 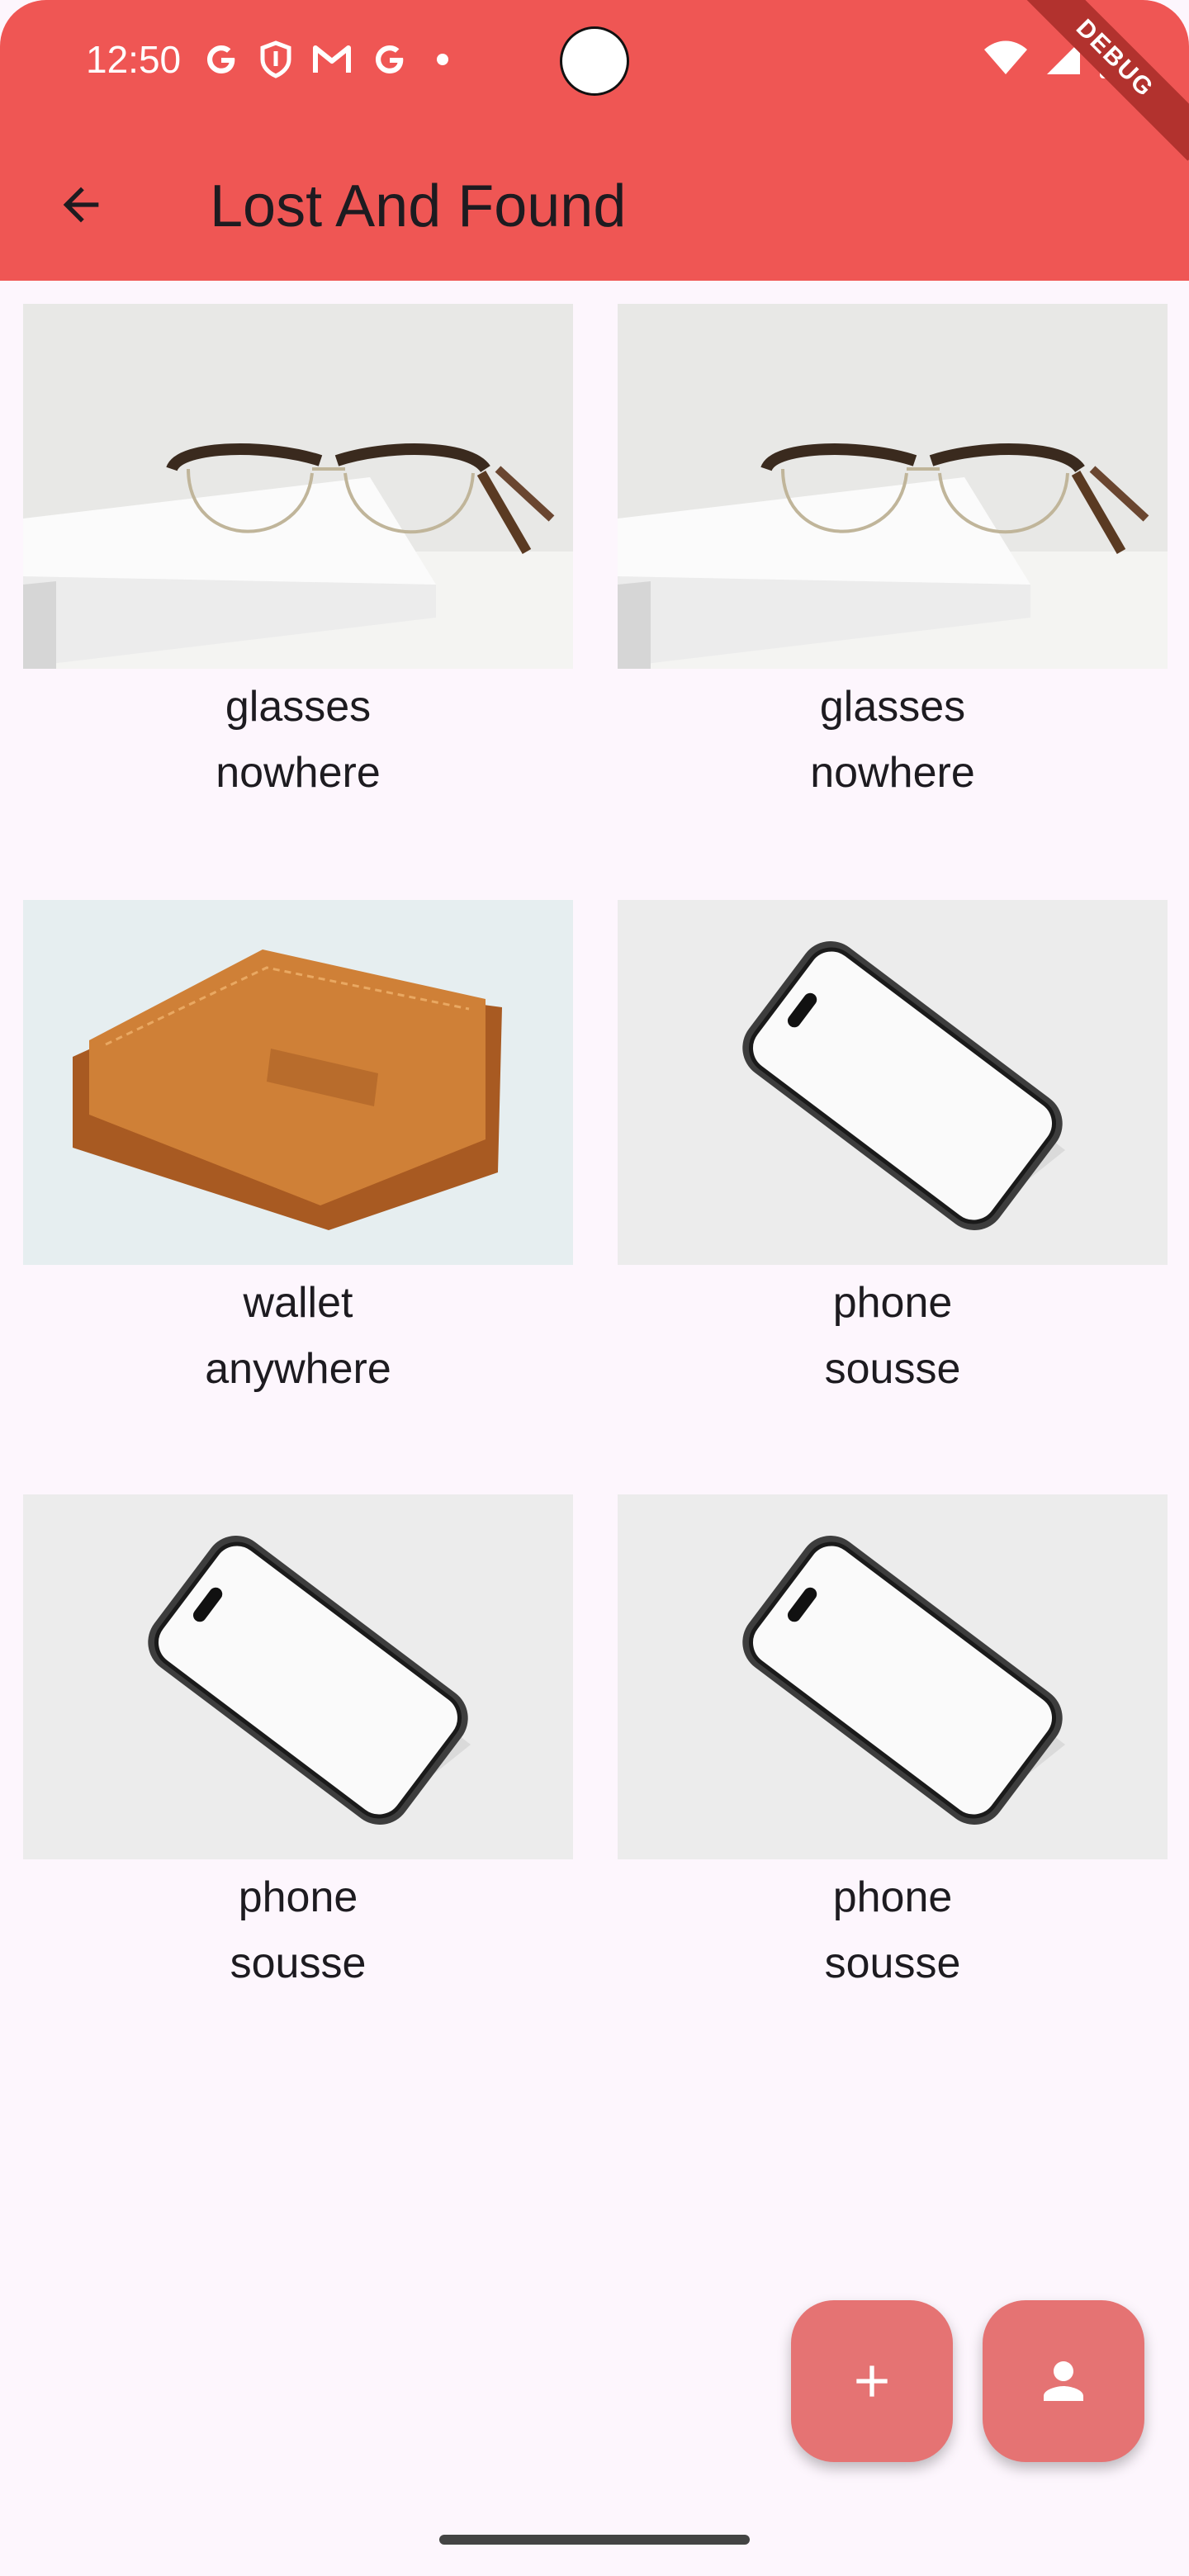 I want to click on gmail-icon, so click(x=332, y=59).